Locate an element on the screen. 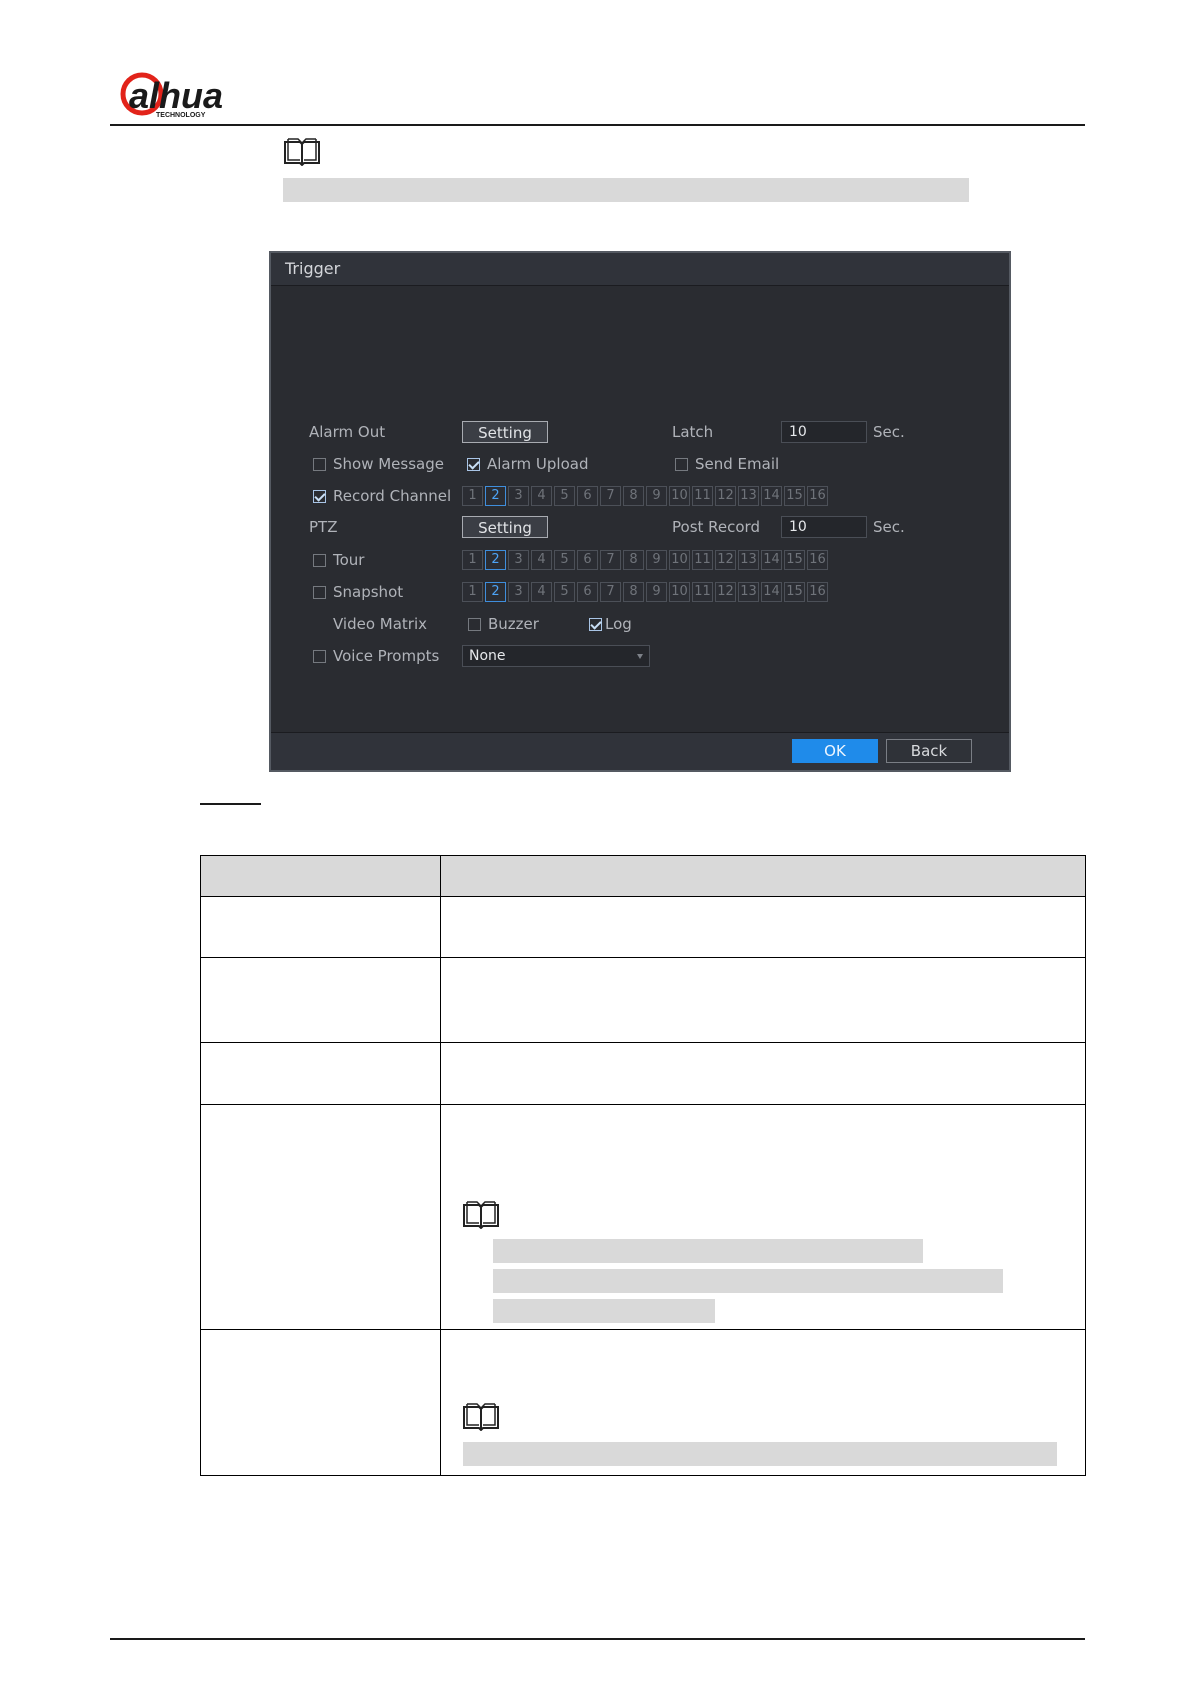 Image resolution: width=1191 pixels, height=1684 pixels. alarm-upload-label: Alarm Upload is located at coordinates (538, 464).